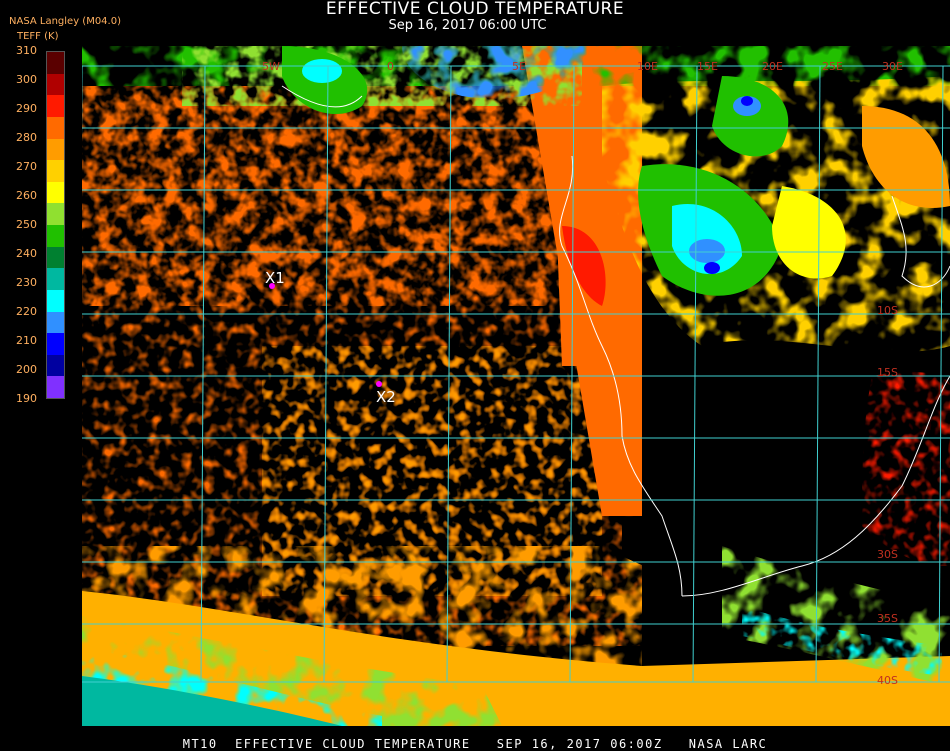  I want to click on colorbar-tick-label: 270, so click(26, 166).